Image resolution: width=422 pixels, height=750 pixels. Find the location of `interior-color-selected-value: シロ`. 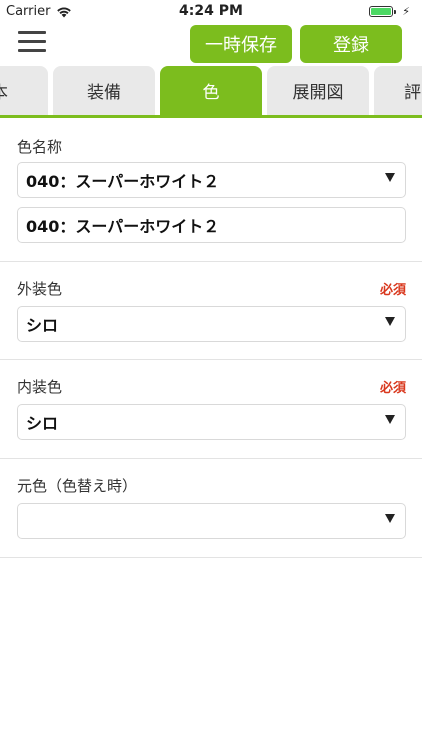

interior-color-selected-value: シロ is located at coordinates (42, 423).